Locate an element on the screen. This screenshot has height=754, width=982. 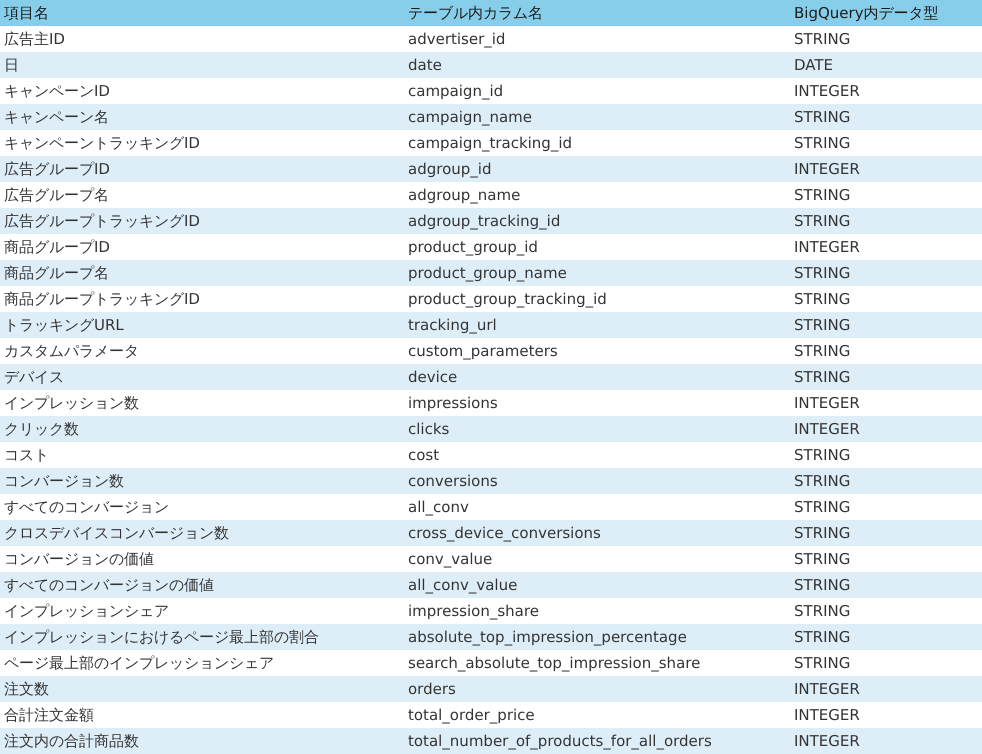
table-cell: 注文数 is located at coordinates (202, 689).